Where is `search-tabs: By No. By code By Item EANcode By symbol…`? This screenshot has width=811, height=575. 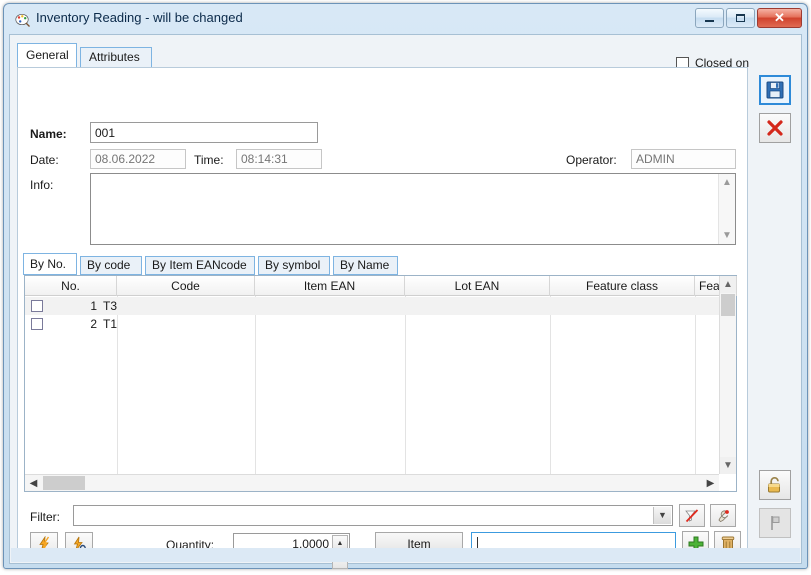 search-tabs: By No. By code By Item EANcode By symbol… is located at coordinates (383, 264).